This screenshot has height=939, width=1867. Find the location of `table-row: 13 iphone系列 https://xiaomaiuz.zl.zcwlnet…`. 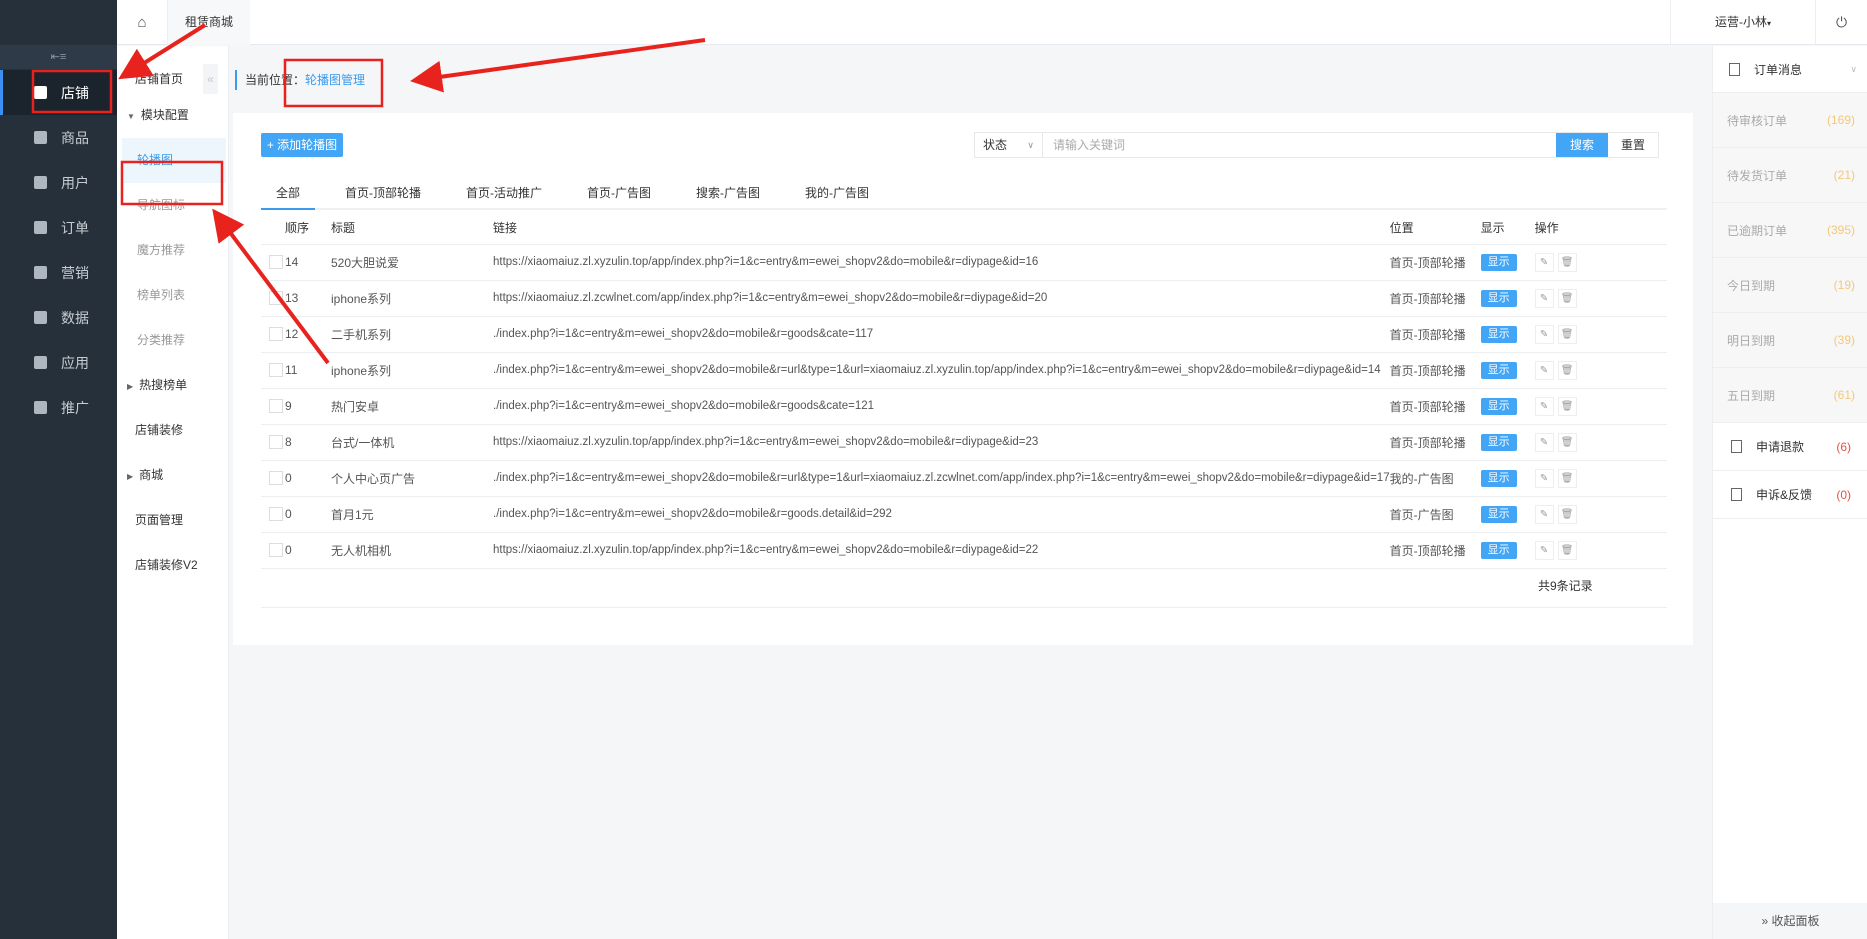

table-row: 13 iphone系列 https://xiaomaiuz.zl.zcwlnet… is located at coordinates (964, 298).